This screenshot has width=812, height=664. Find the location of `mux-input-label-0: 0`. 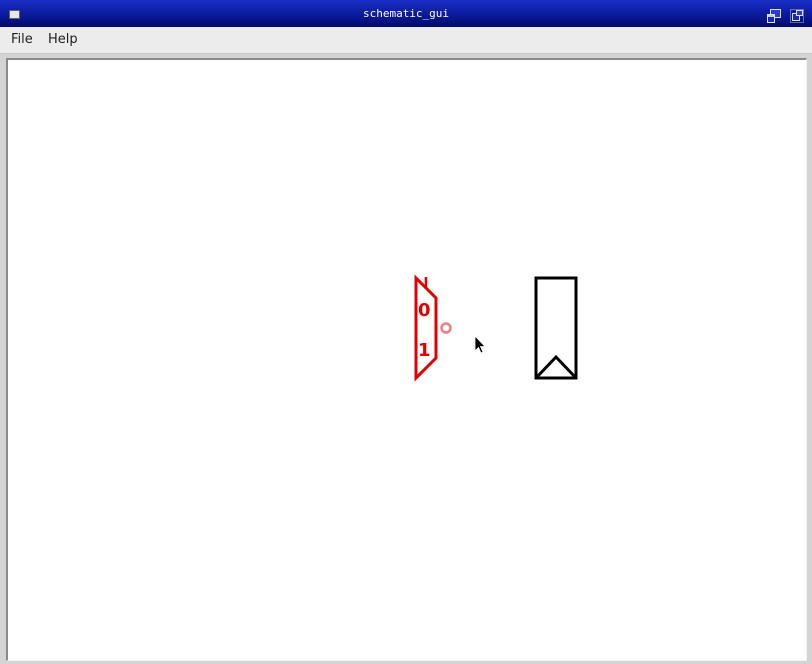

mux-input-label-0: 0 is located at coordinates (424, 310).